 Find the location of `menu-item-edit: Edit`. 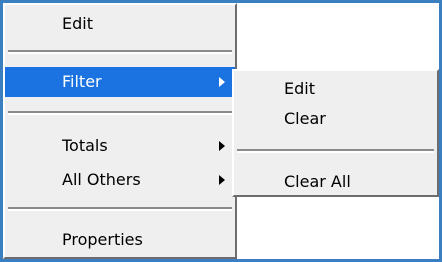

menu-item-edit: Edit is located at coordinates (120, 24).